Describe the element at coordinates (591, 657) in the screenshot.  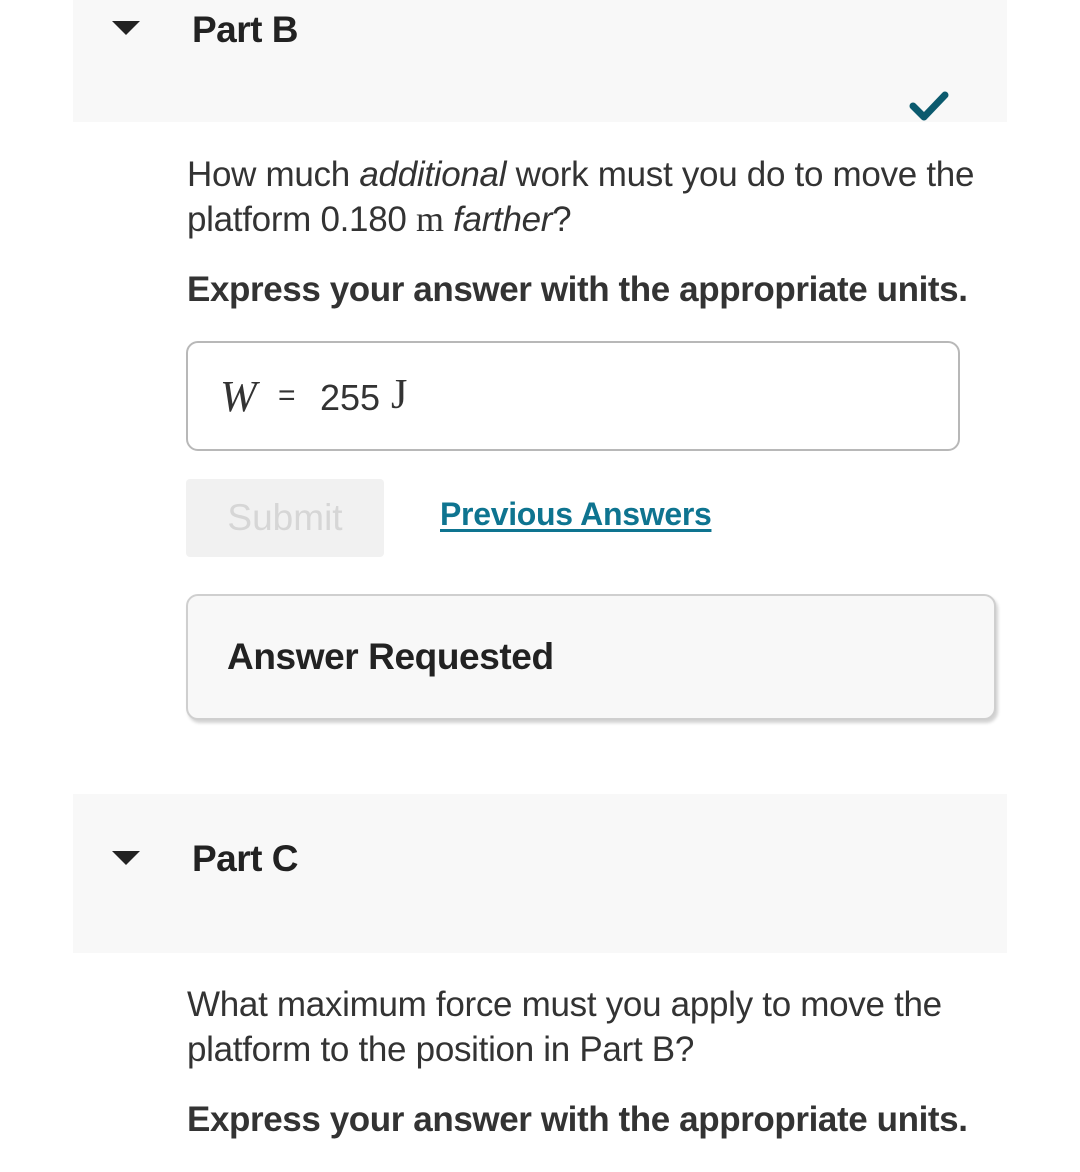
I see `feedback-box: Answer Requested` at that location.